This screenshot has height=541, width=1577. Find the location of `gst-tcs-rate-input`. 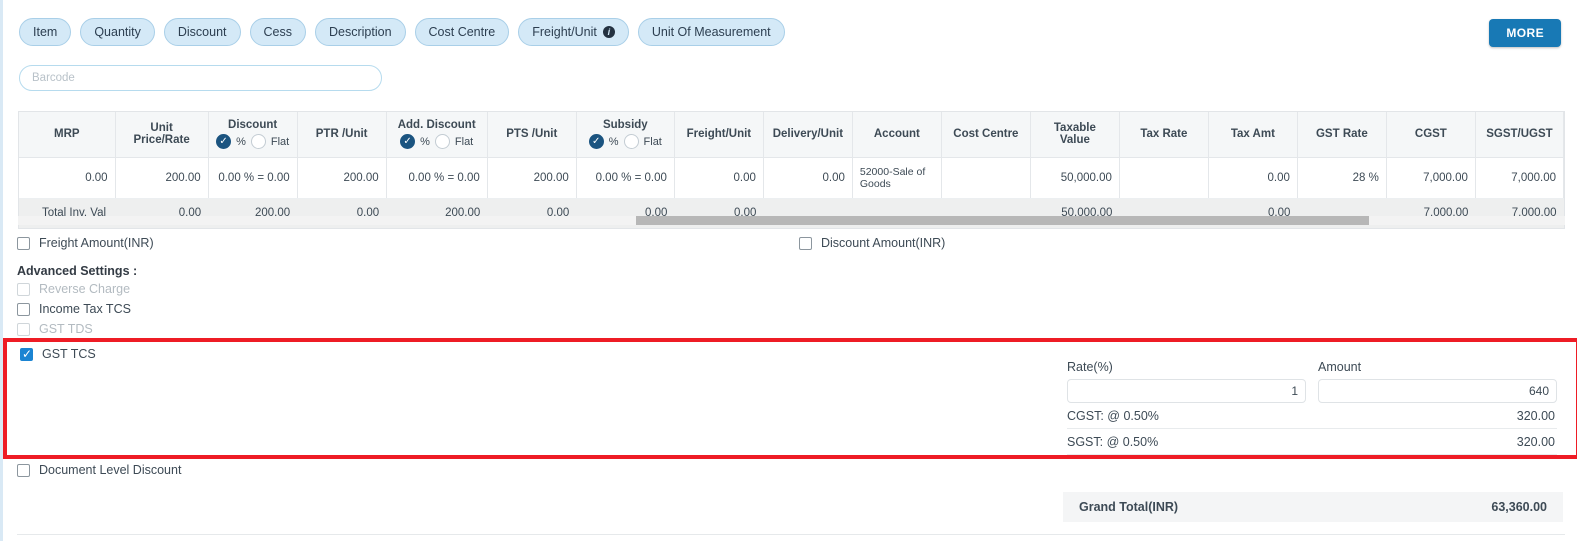

gst-tcs-rate-input is located at coordinates (1186, 391).